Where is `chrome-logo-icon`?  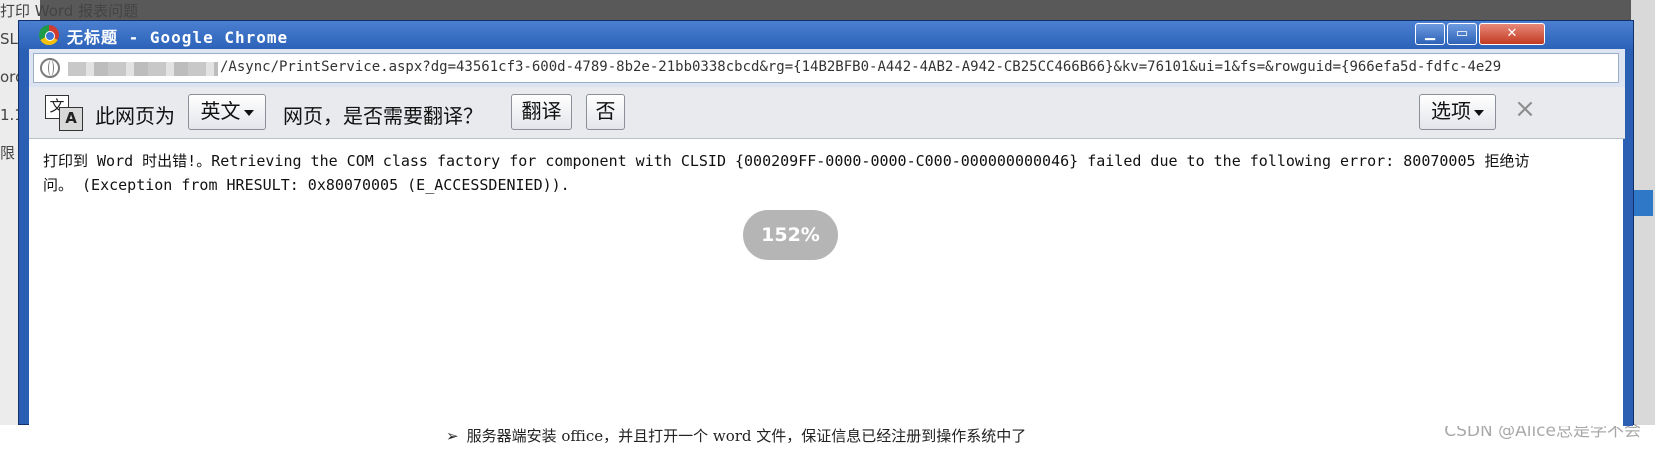 chrome-logo-icon is located at coordinates (49, 35).